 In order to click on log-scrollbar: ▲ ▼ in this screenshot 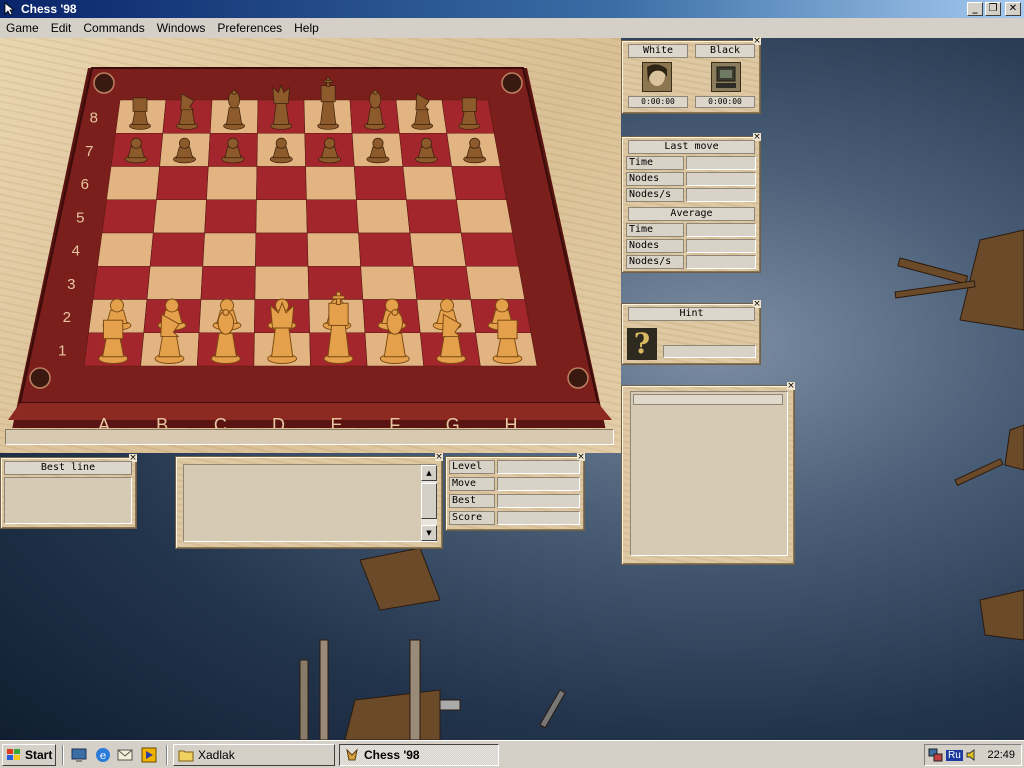, I will do `click(429, 503)`.